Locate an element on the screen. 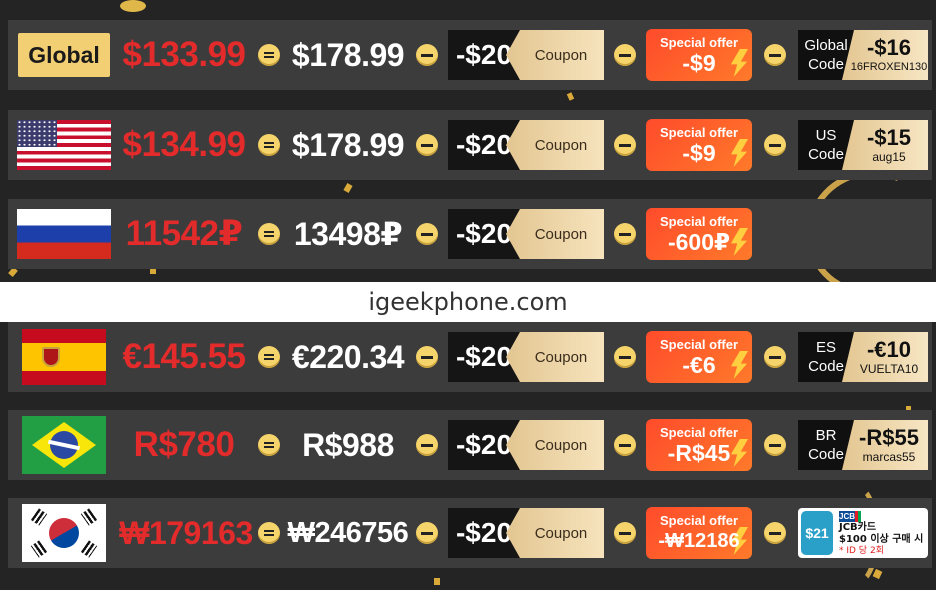 The height and width of the screenshot is (590, 936). russia-flag-icon is located at coordinates (64, 234).